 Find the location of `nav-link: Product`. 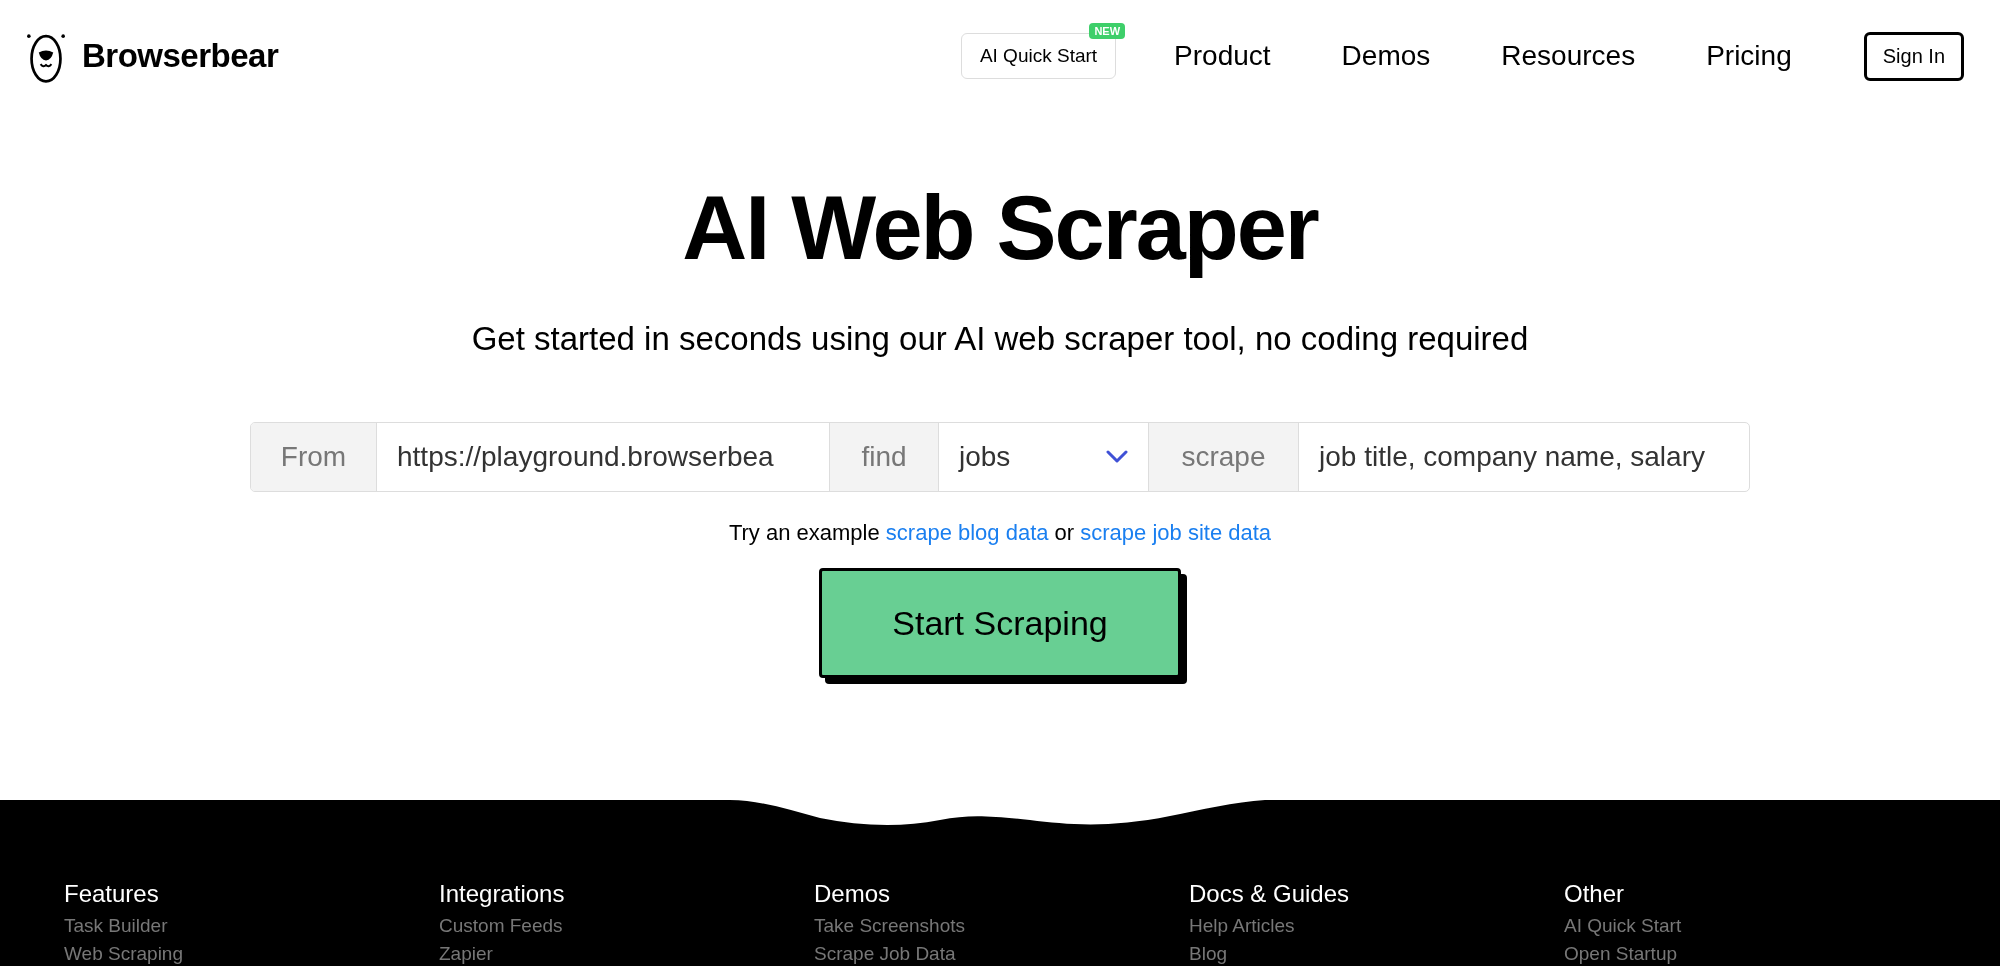

nav-link: Product is located at coordinates (1222, 56).